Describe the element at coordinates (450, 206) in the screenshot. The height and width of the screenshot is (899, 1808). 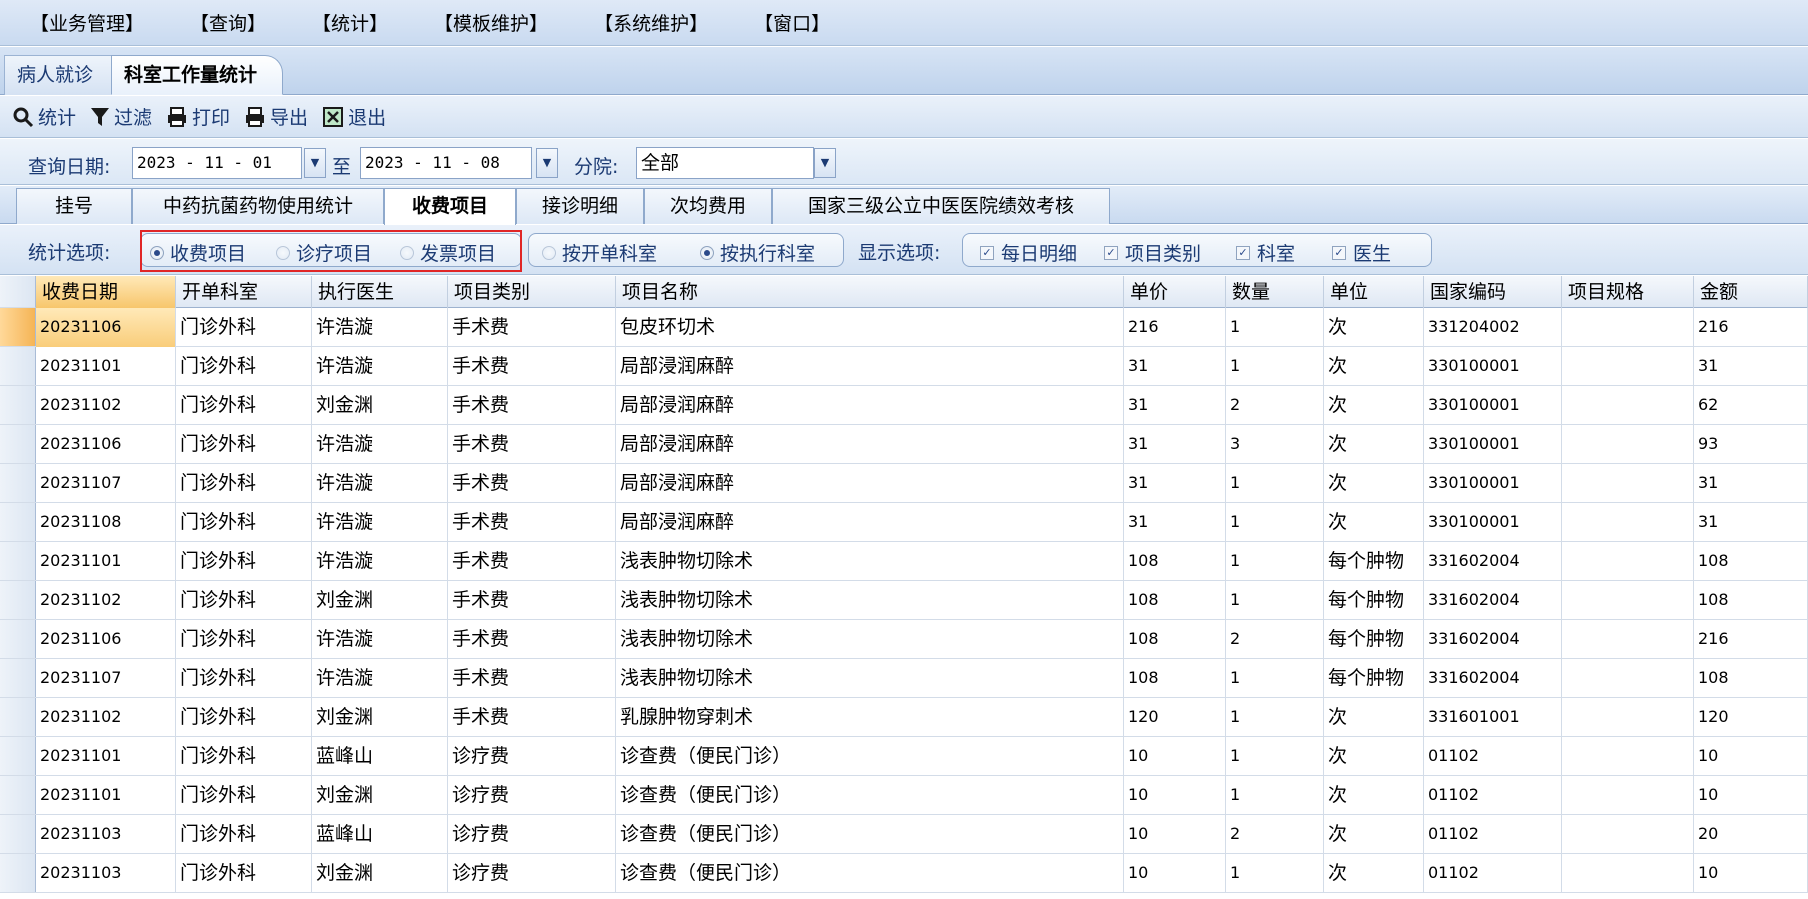
I see `tab-charge-items: 收费项目` at that location.